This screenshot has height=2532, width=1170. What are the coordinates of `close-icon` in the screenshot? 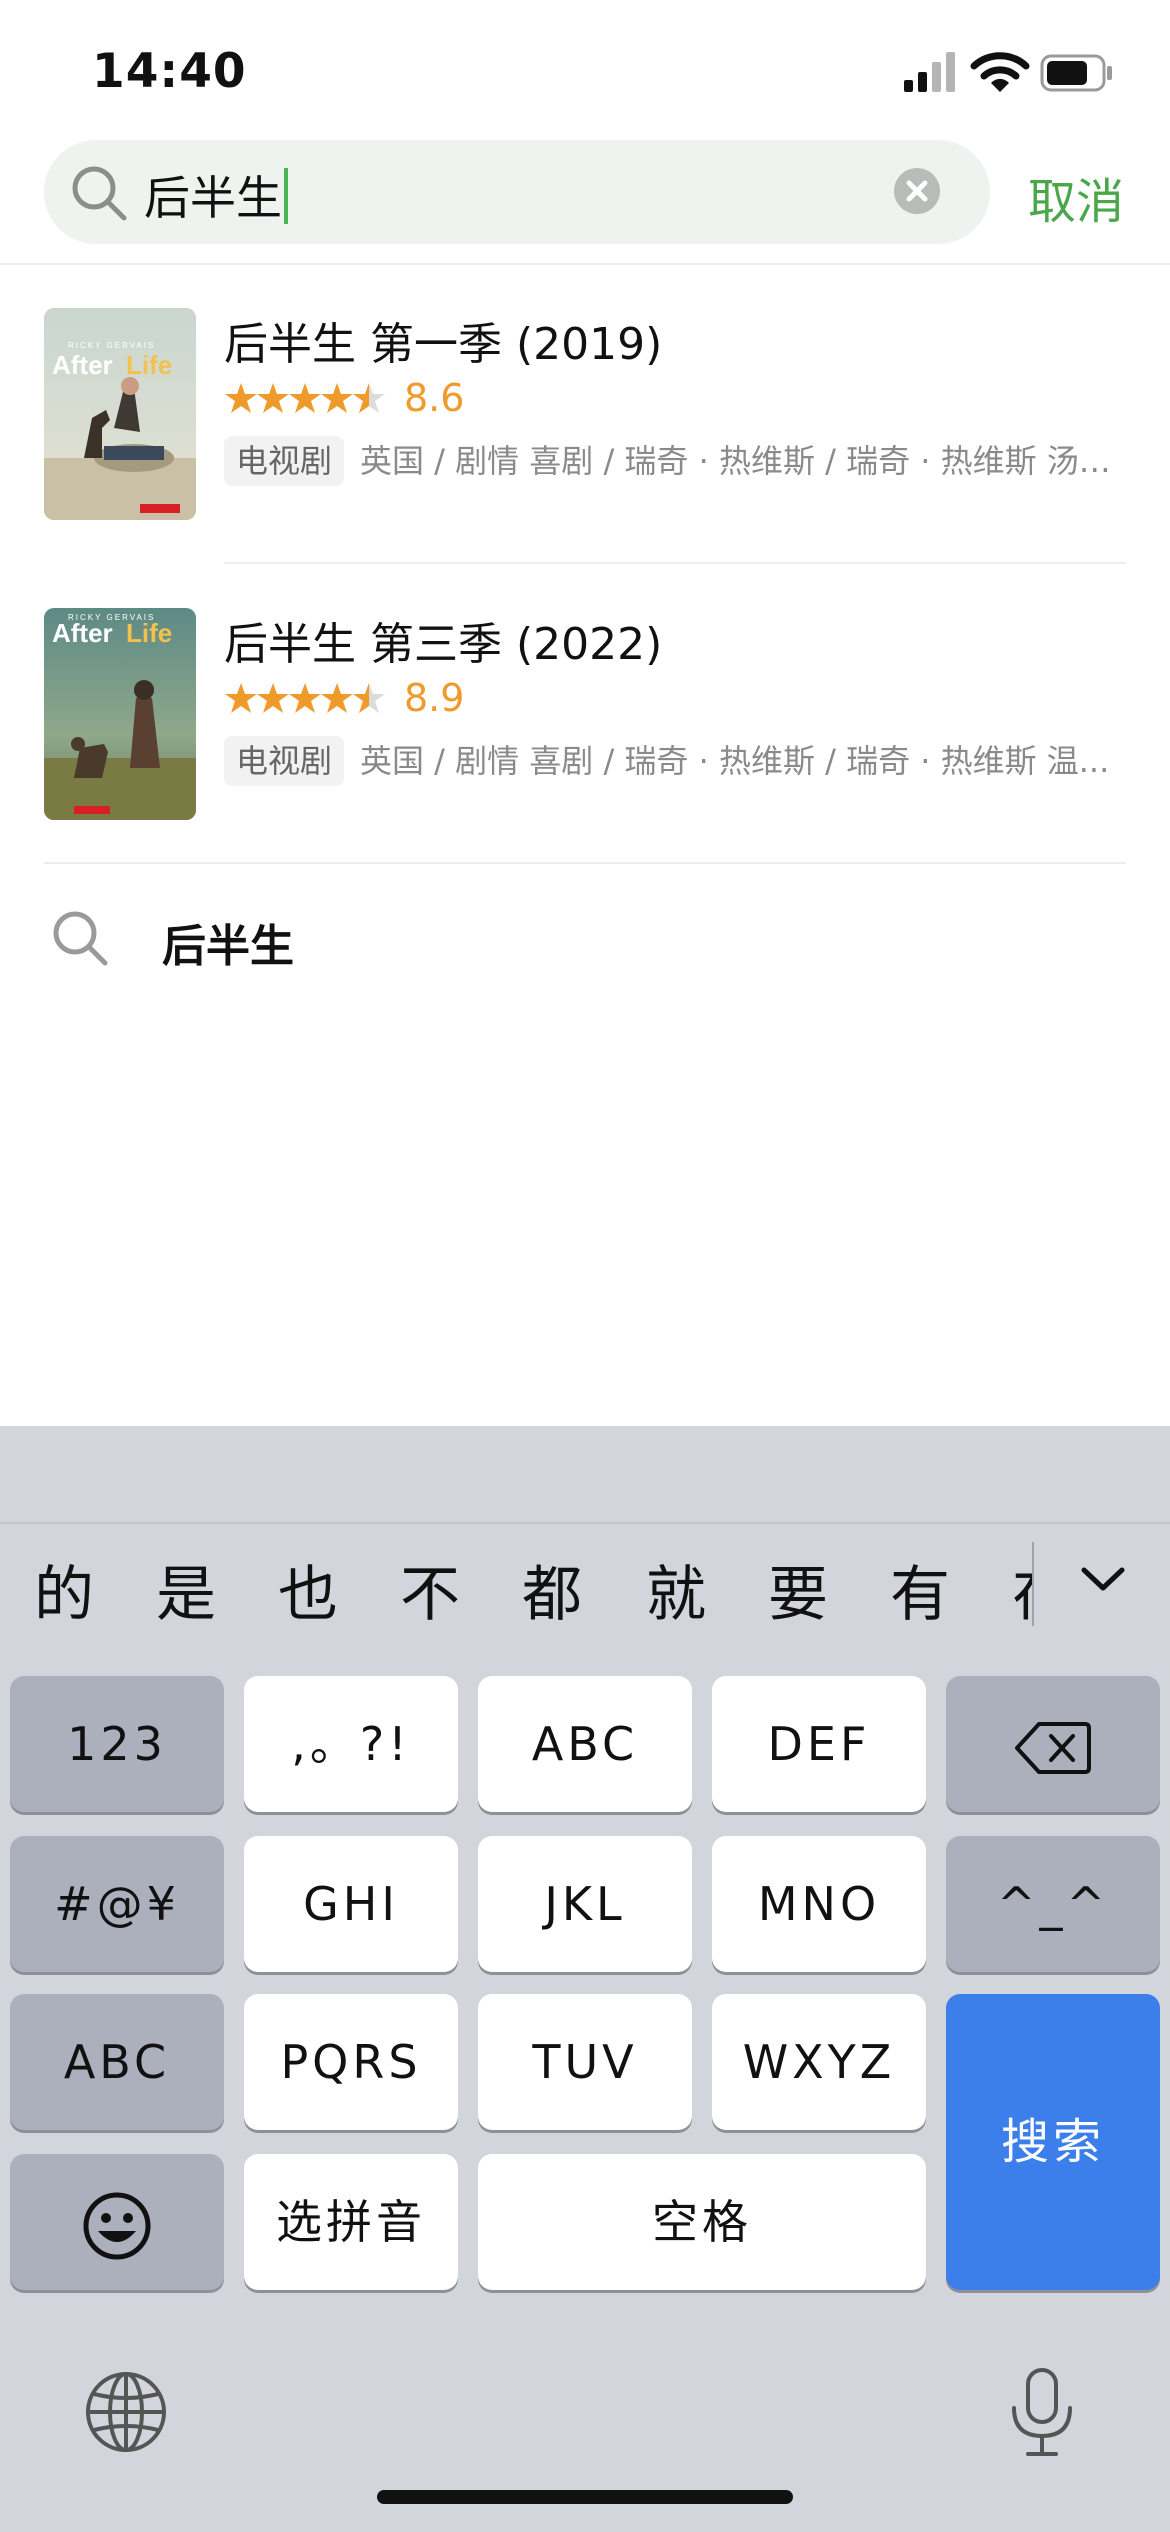 It's located at (917, 191).